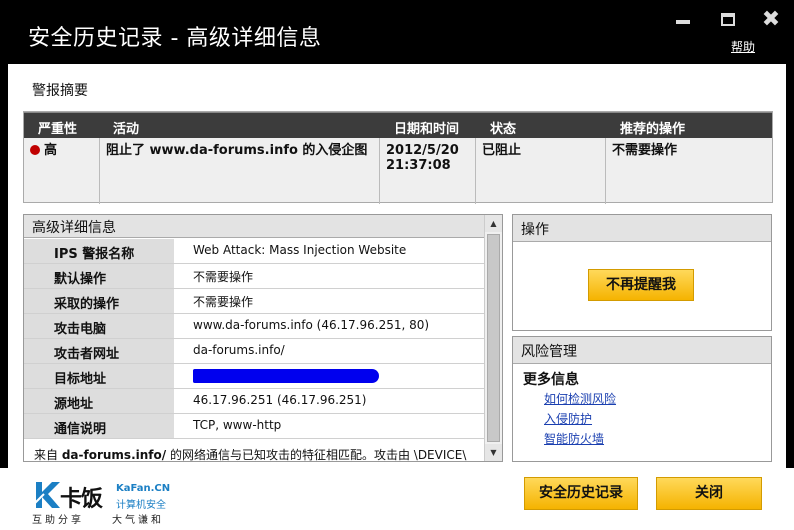  I want to click on status-cell: 已阻止, so click(541, 171).